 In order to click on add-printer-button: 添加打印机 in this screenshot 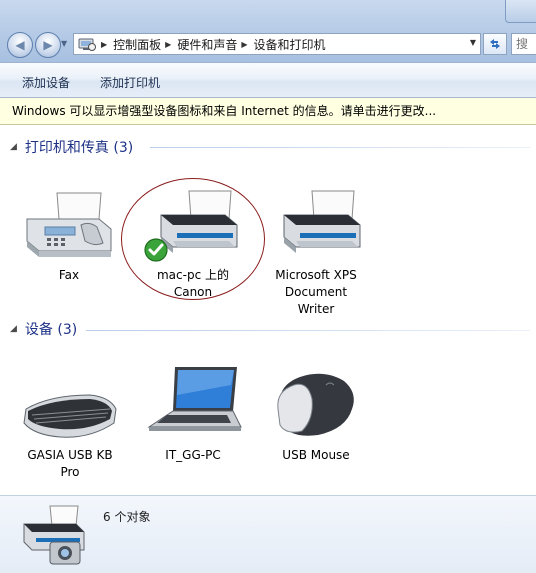, I will do `click(130, 82)`.